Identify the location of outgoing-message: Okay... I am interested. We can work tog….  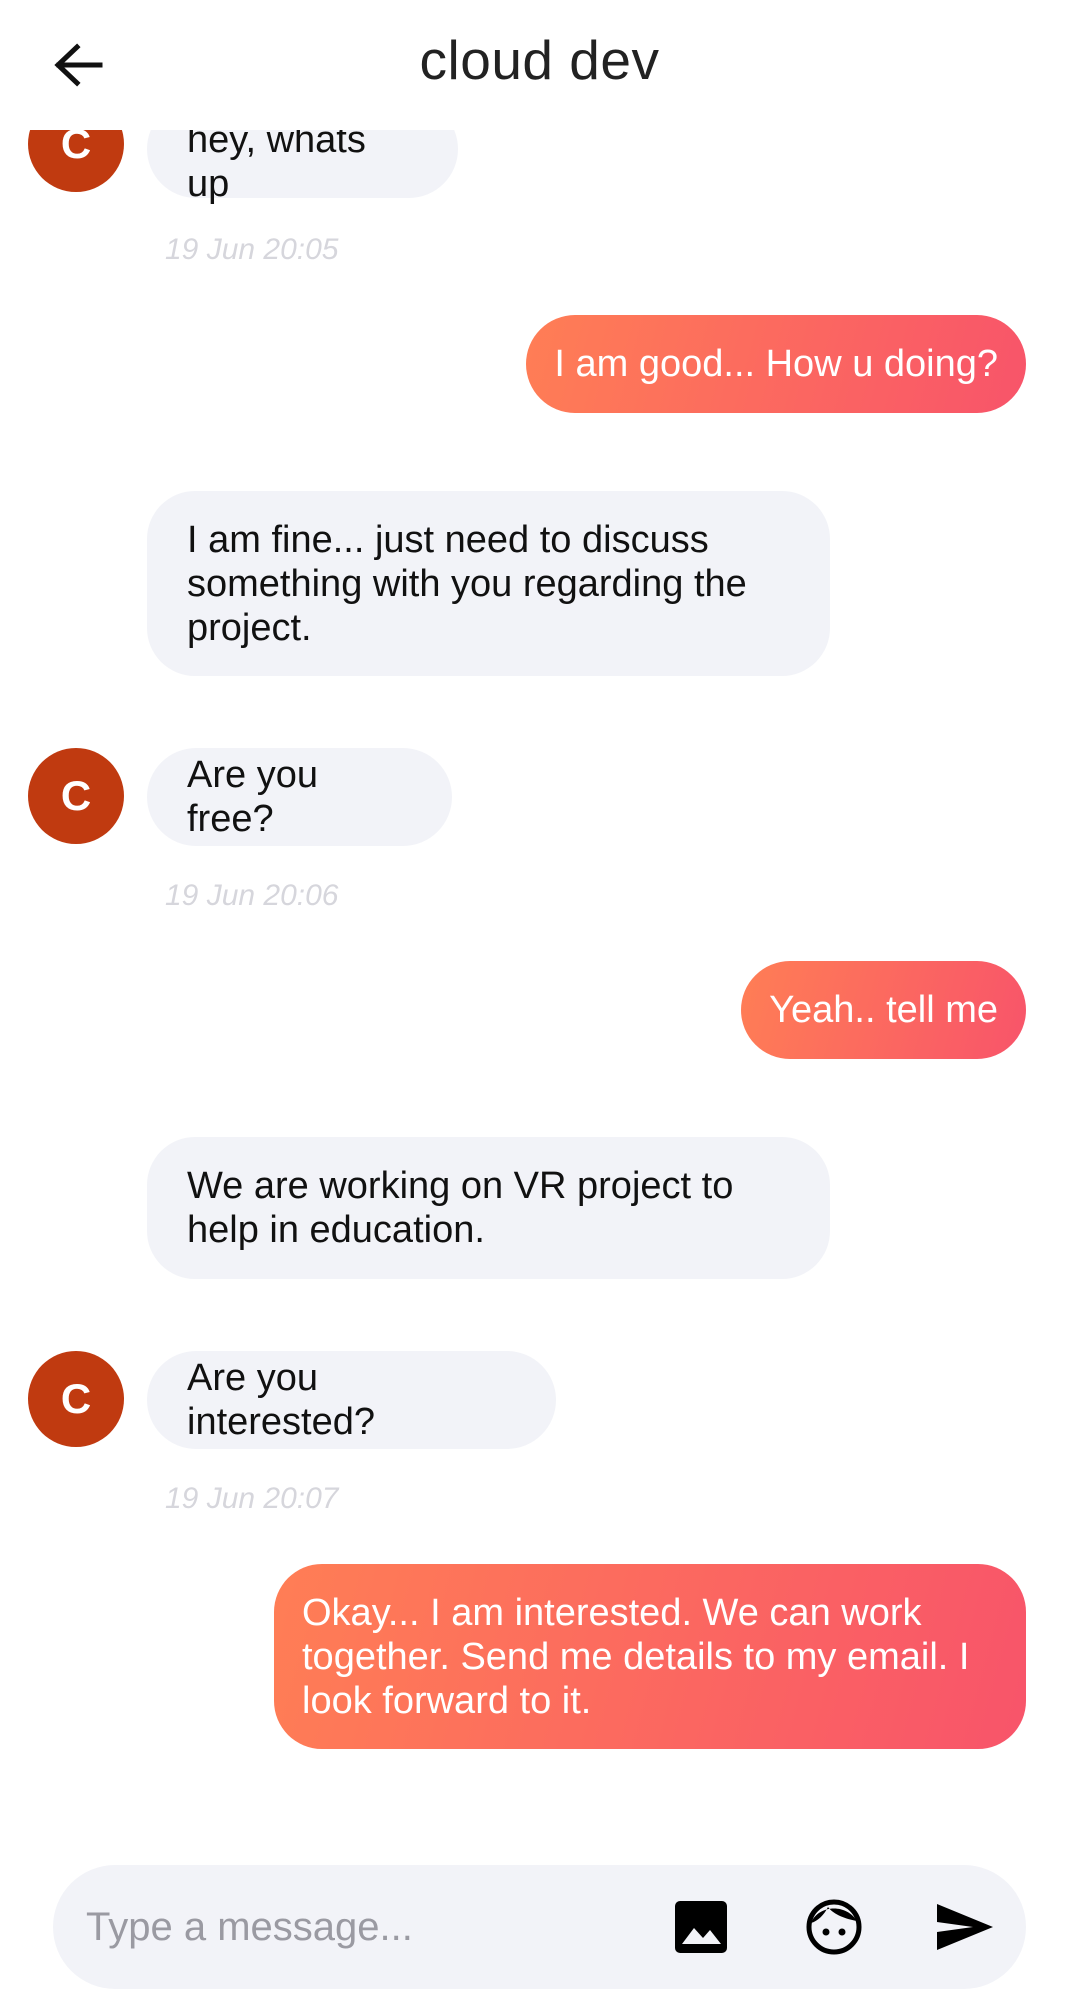
(650, 1656).